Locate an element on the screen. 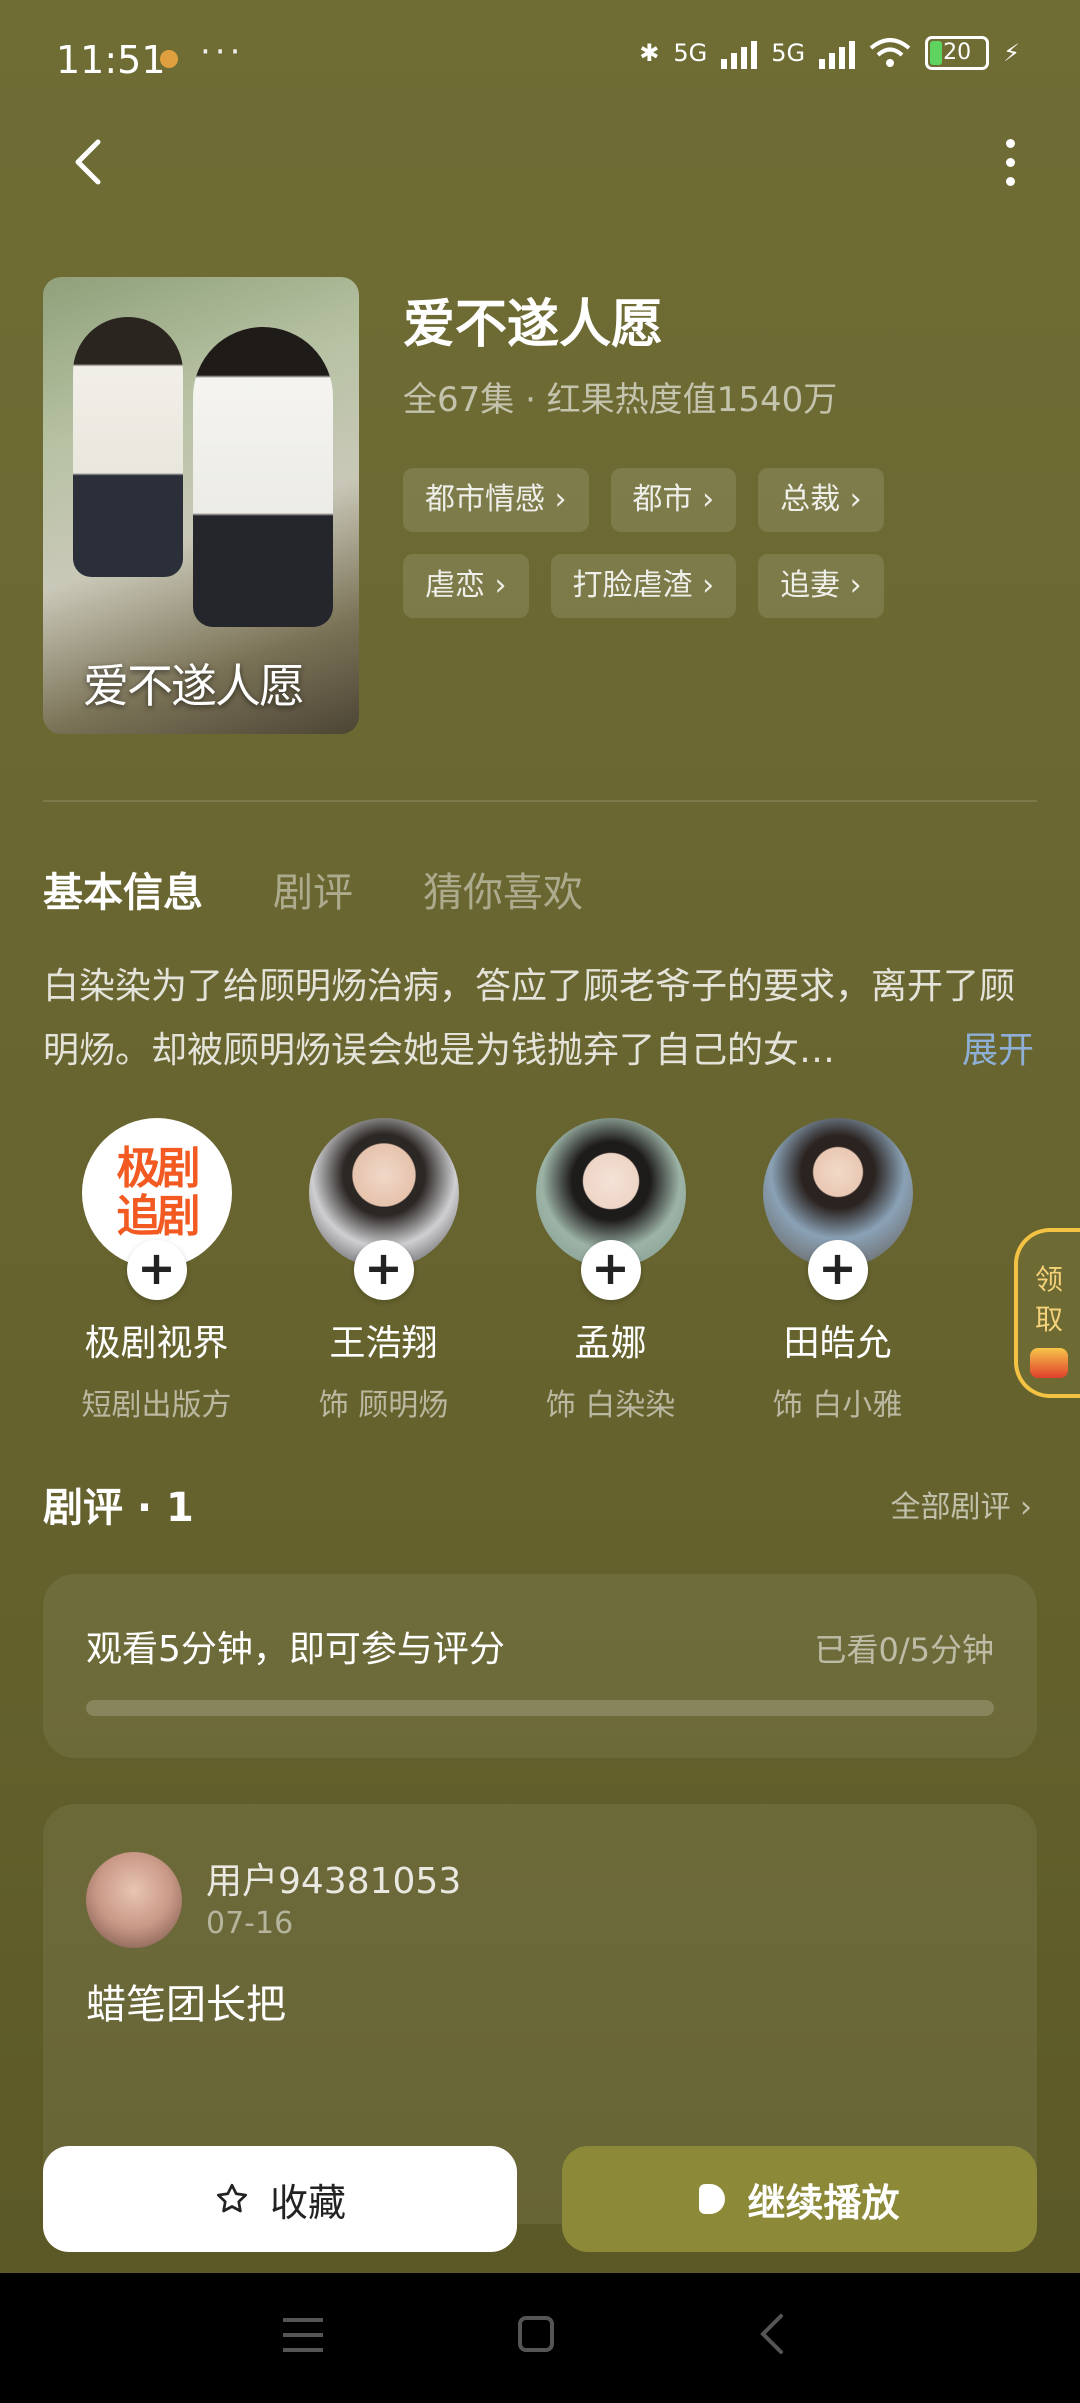 The width and height of the screenshot is (1080, 2403). cast-role: 短剧出版方 is located at coordinates (156, 1405).